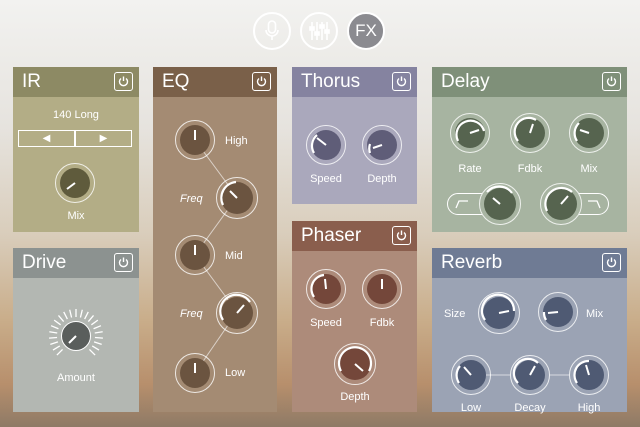 The height and width of the screenshot is (427, 640). Describe the element at coordinates (331, 81) in the screenshot. I see `thorus-title: Thorus` at that location.